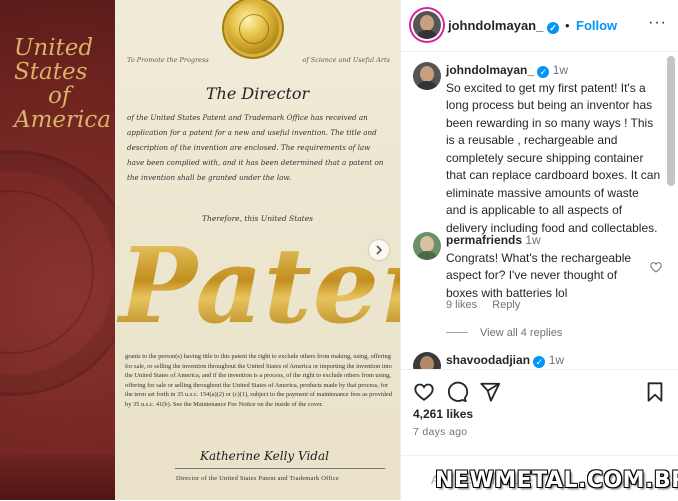  What do you see at coordinates (346, 60) in the screenshot?
I see `motto-right: of Science and Useful Arts` at bounding box center [346, 60].